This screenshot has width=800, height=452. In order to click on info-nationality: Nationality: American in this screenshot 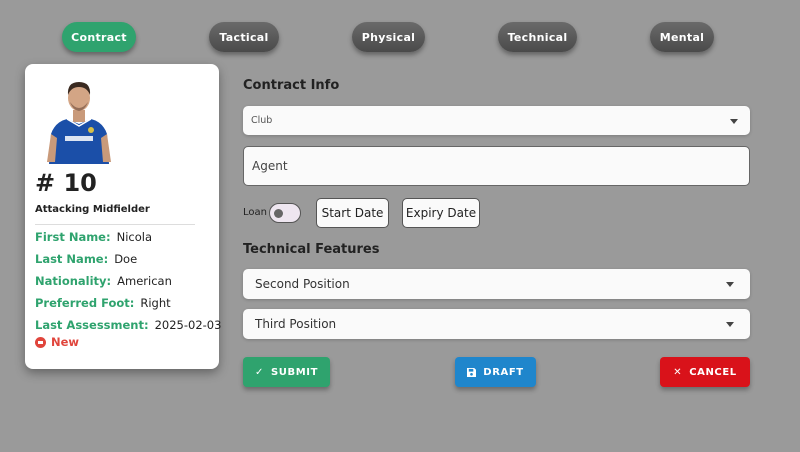, I will do `click(103, 281)`.